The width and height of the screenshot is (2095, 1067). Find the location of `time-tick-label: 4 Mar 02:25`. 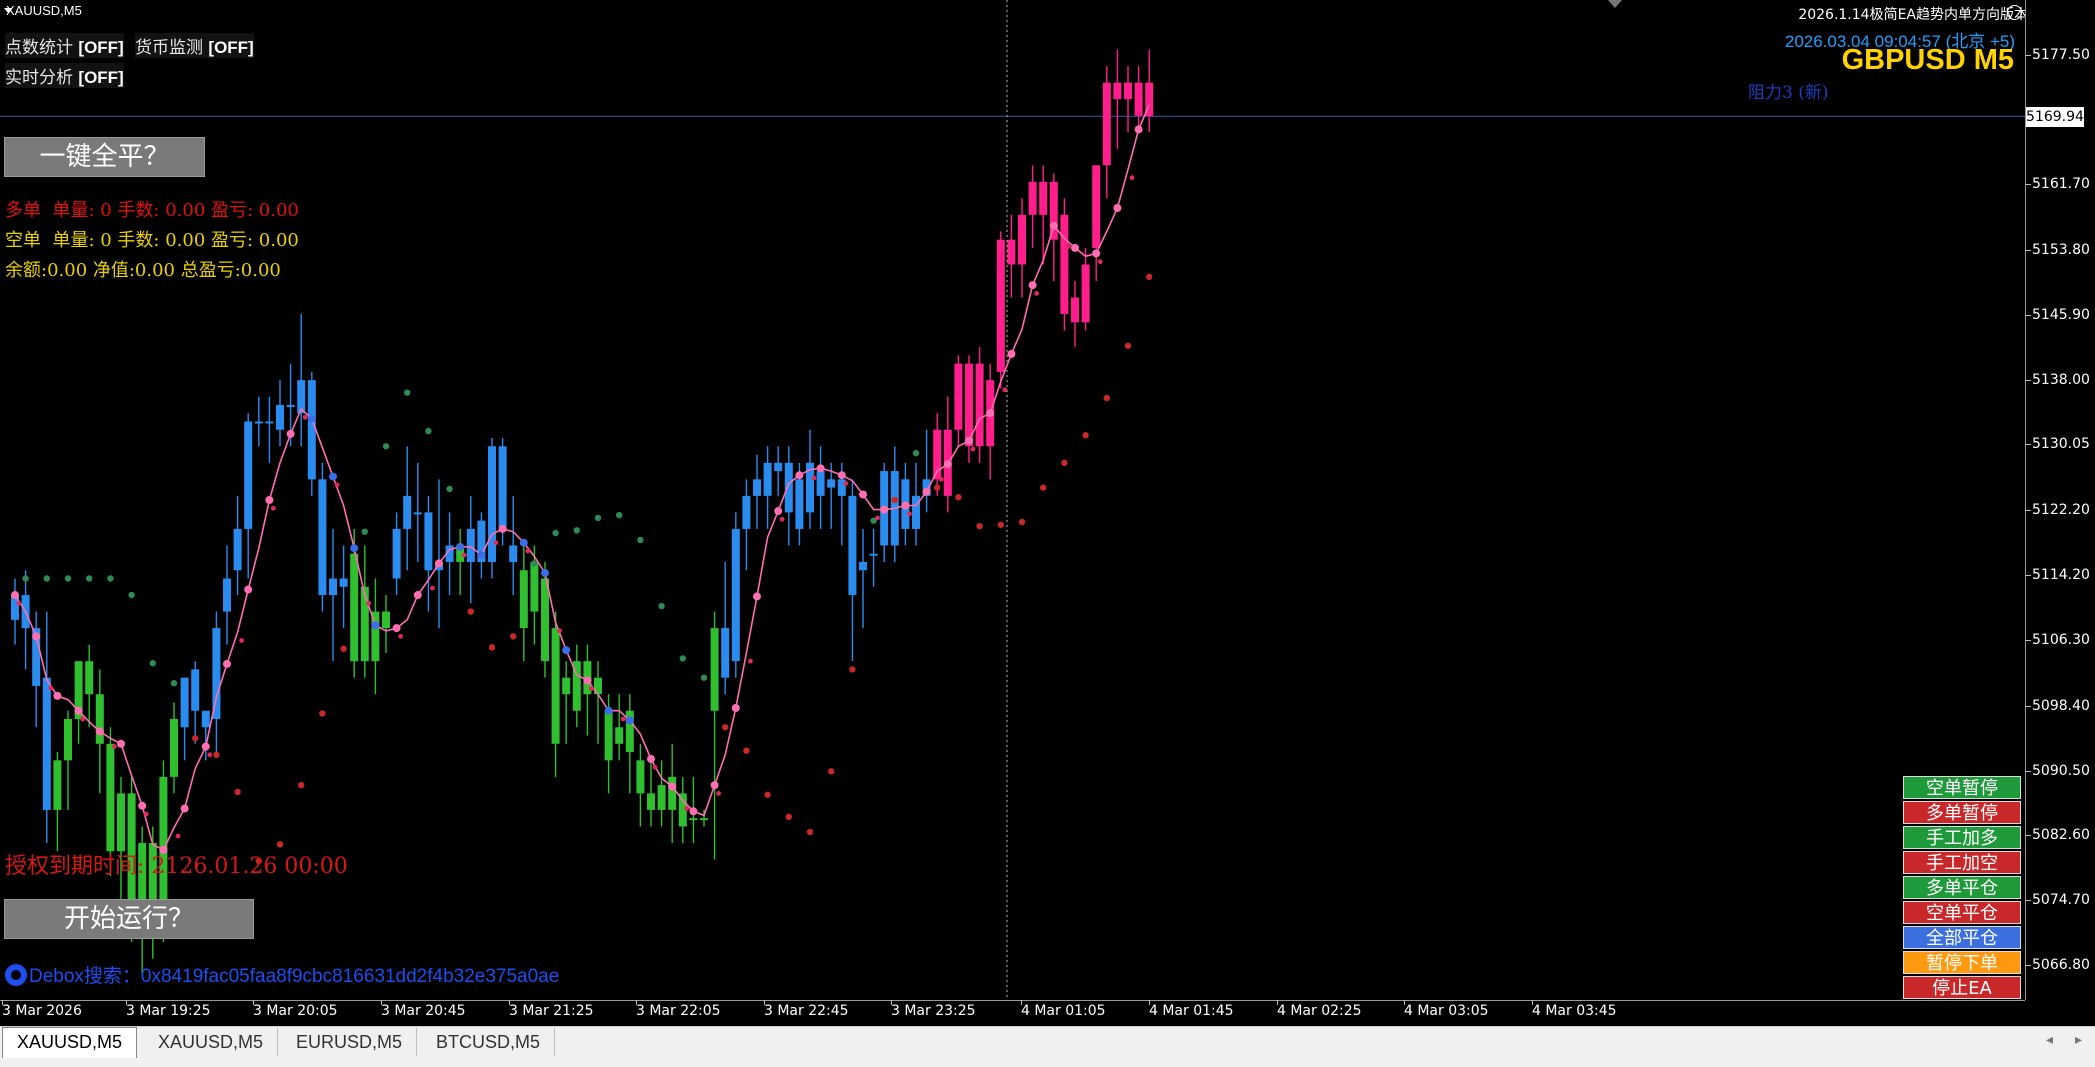

time-tick-label: 4 Mar 02:25 is located at coordinates (1319, 1011).